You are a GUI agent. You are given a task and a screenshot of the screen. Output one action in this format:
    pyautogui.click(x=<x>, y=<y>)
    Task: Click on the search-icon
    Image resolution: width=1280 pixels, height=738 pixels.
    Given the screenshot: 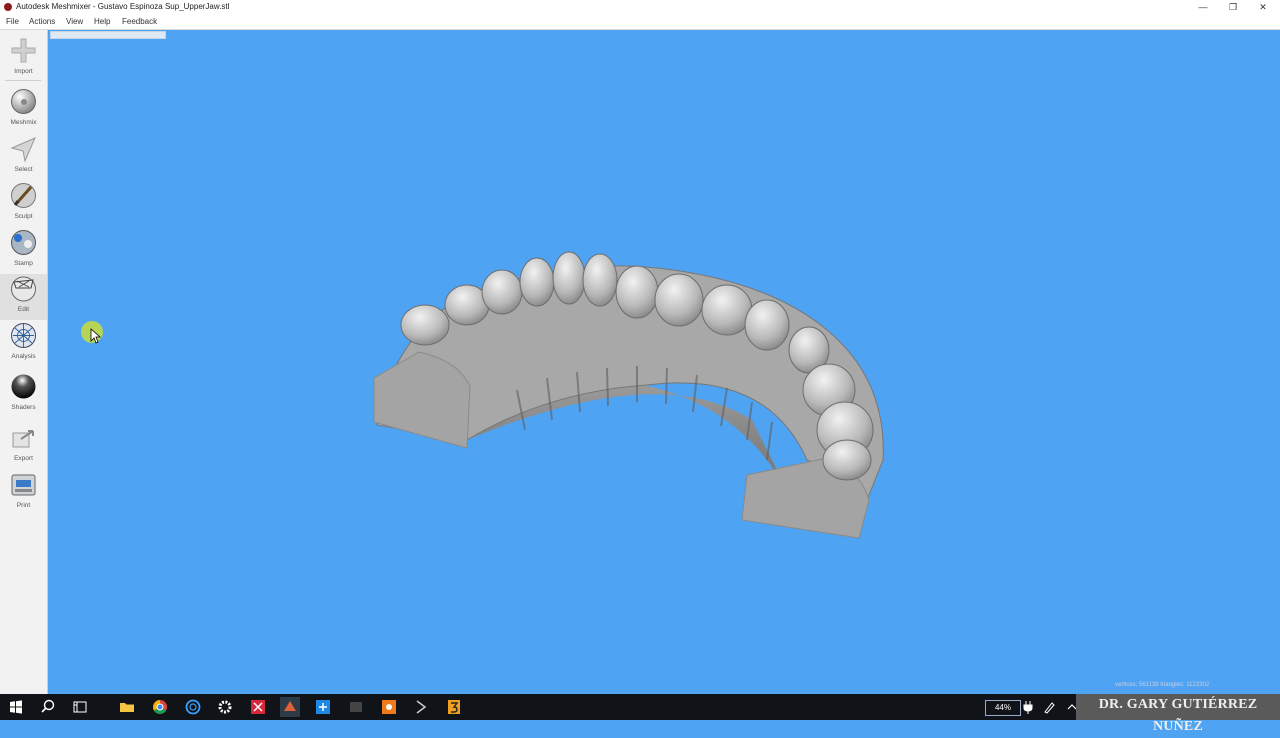 What is the action you would take?
    pyautogui.click(x=48, y=707)
    